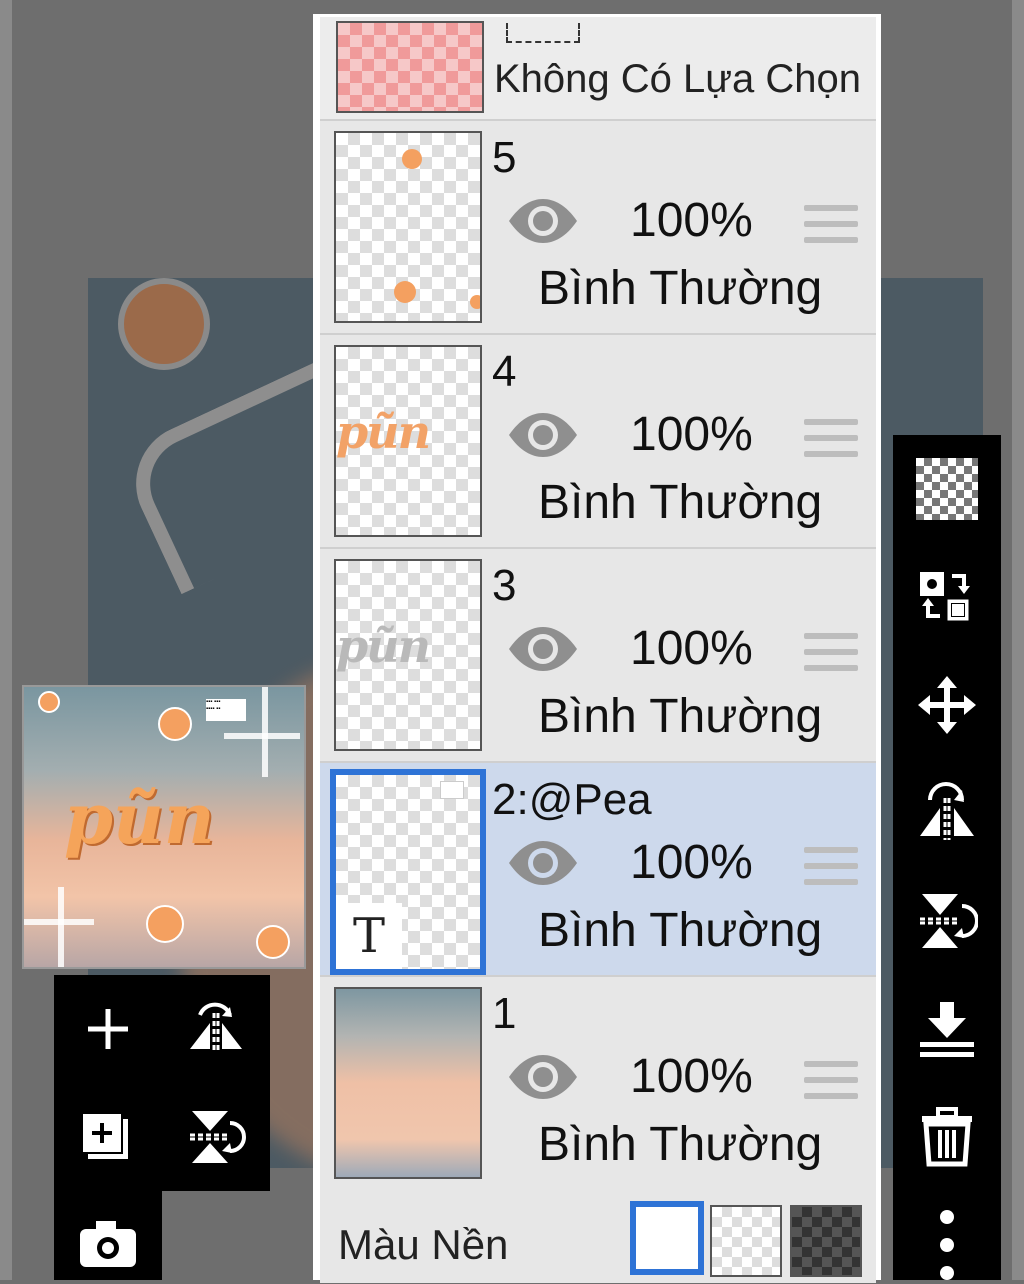 The width and height of the screenshot is (1024, 1284). What do you see at coordinates (504, 585) in the screenshot?
I see `layer-name: 3` at bounding box center [504, 585].